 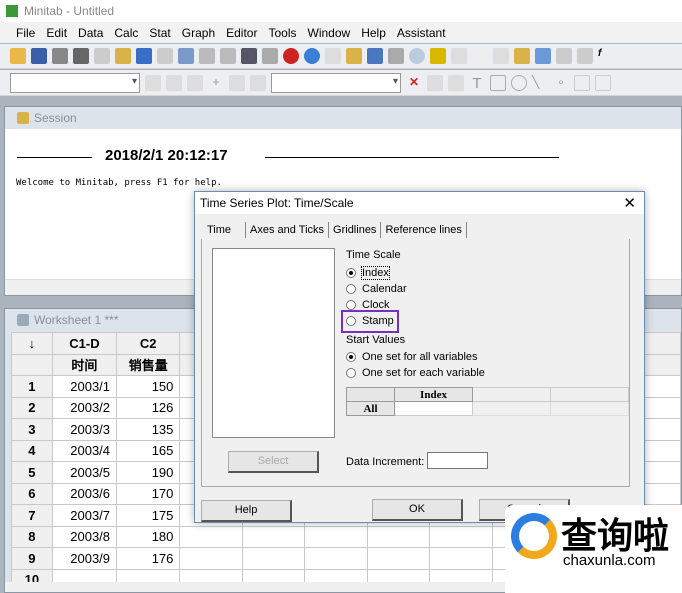 What do you see at coordinates (148, 558) in the screenshot?
I see `cell: 176` at bounding box center [148, 558].